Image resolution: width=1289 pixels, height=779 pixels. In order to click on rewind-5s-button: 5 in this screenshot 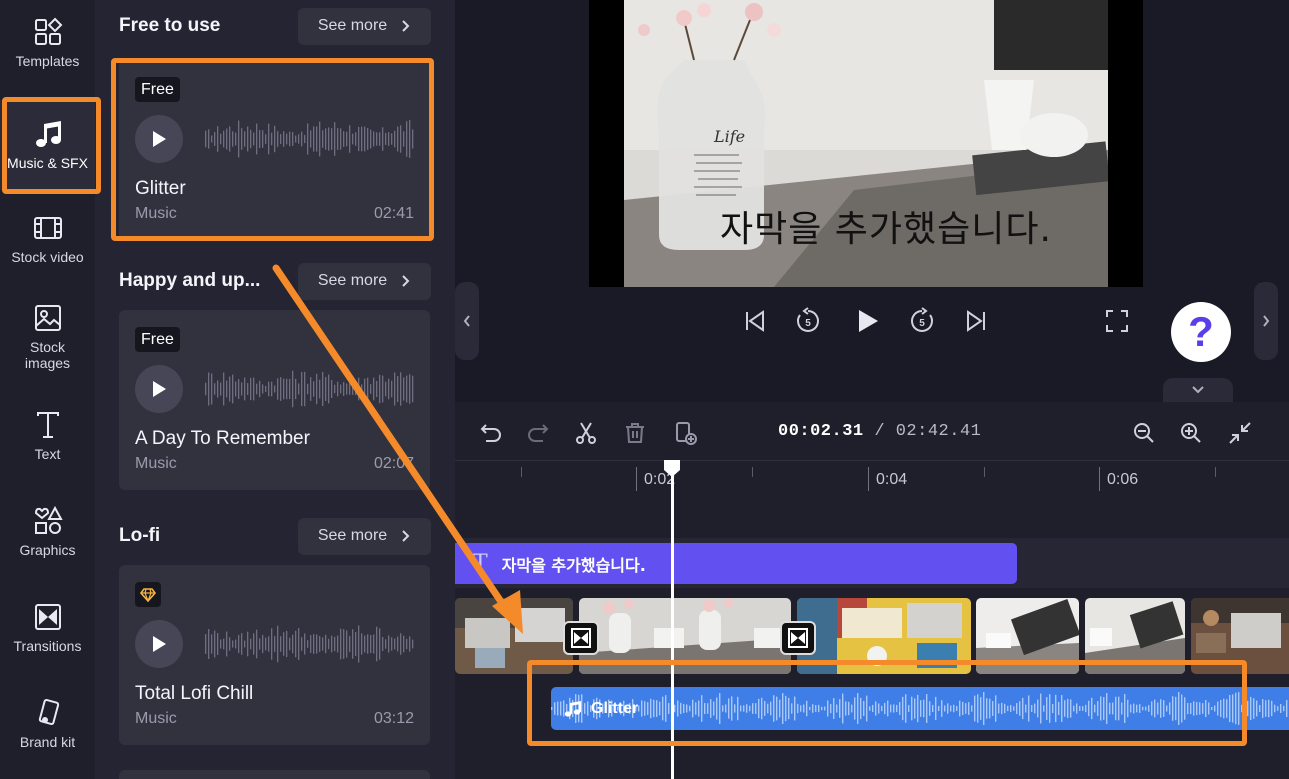, I will do `click(808, 321)`.